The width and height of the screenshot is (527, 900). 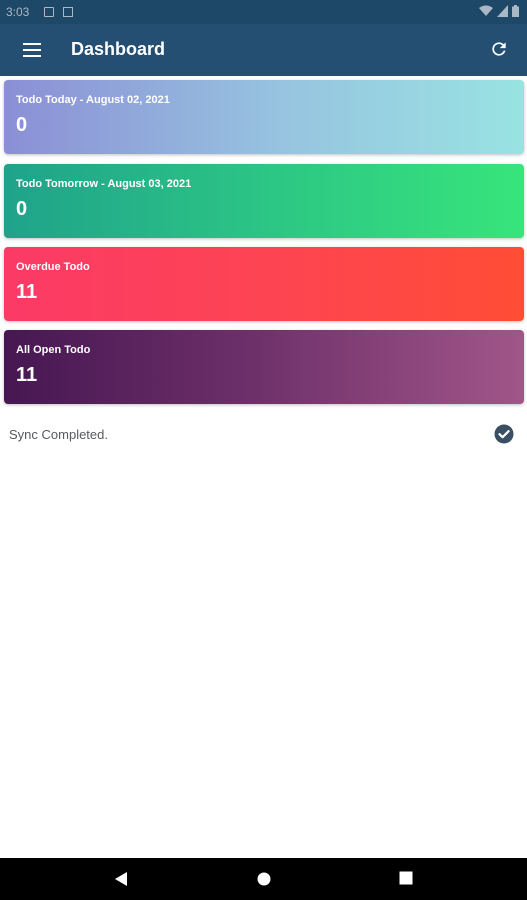 I want to click on overdue-todo-card: Overdue Todo 11, so click(x=264, y=284).